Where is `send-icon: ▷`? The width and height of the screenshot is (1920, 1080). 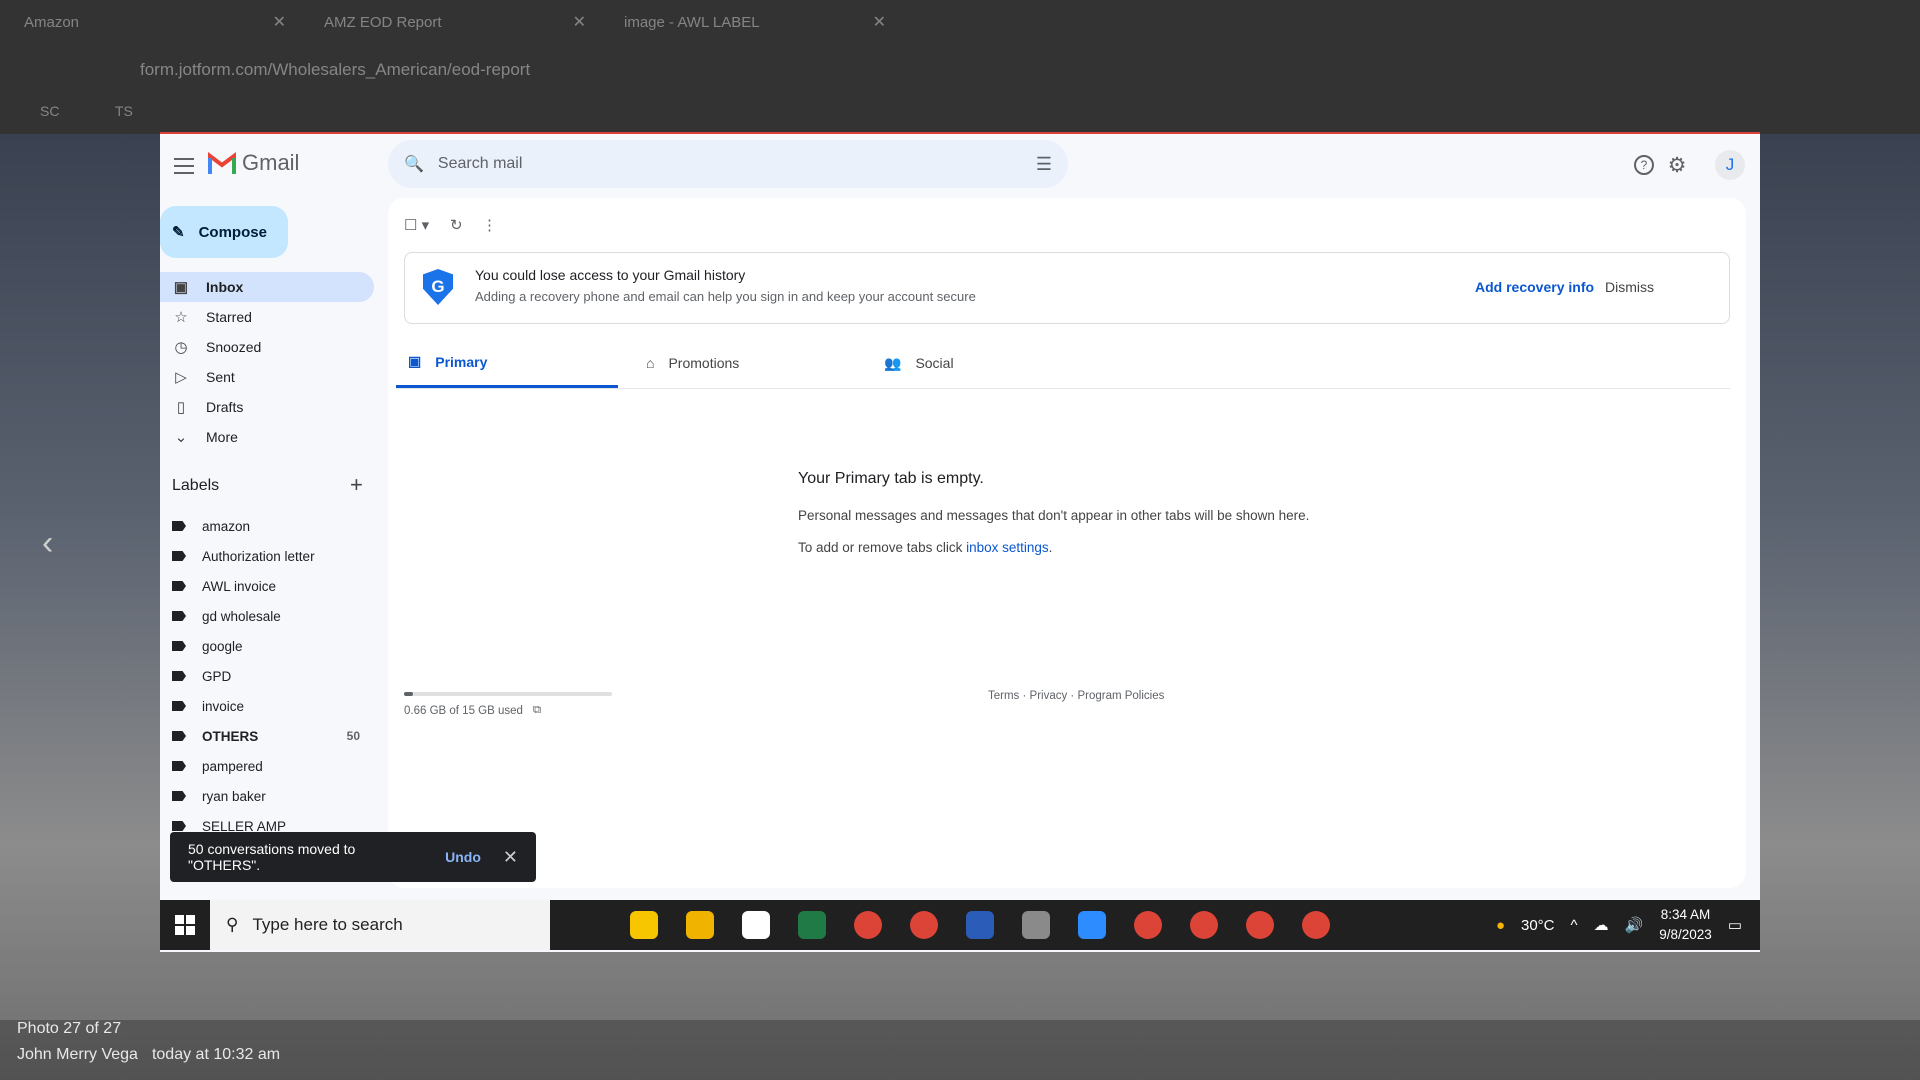
send-icon: ▷ is located at coordinates (181, 377).